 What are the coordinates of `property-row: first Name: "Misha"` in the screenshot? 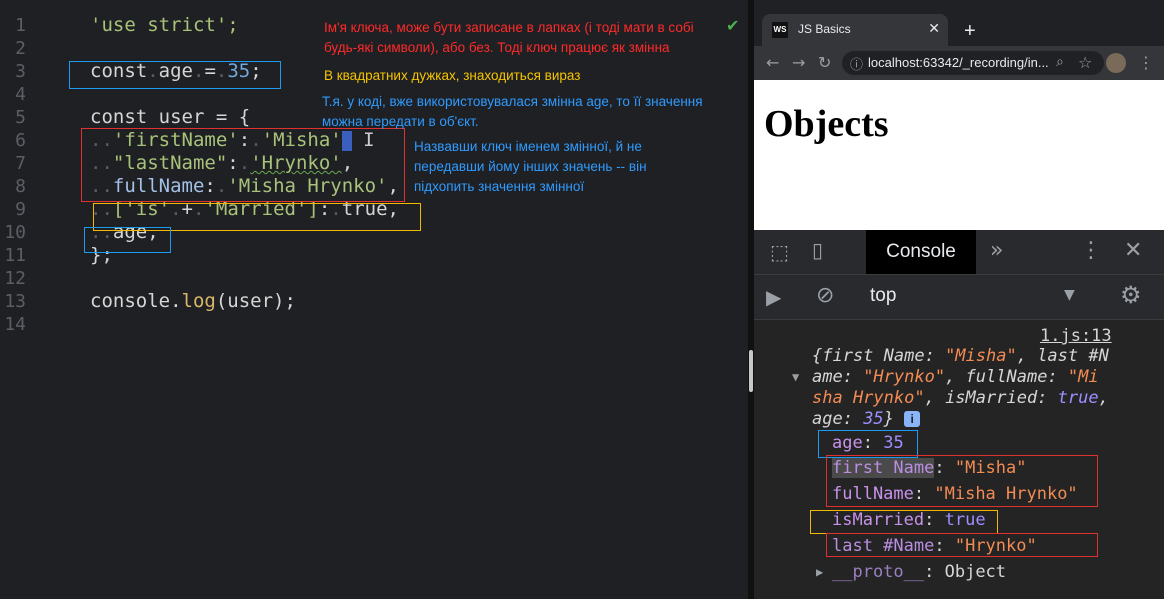 It's located at (929, 468).